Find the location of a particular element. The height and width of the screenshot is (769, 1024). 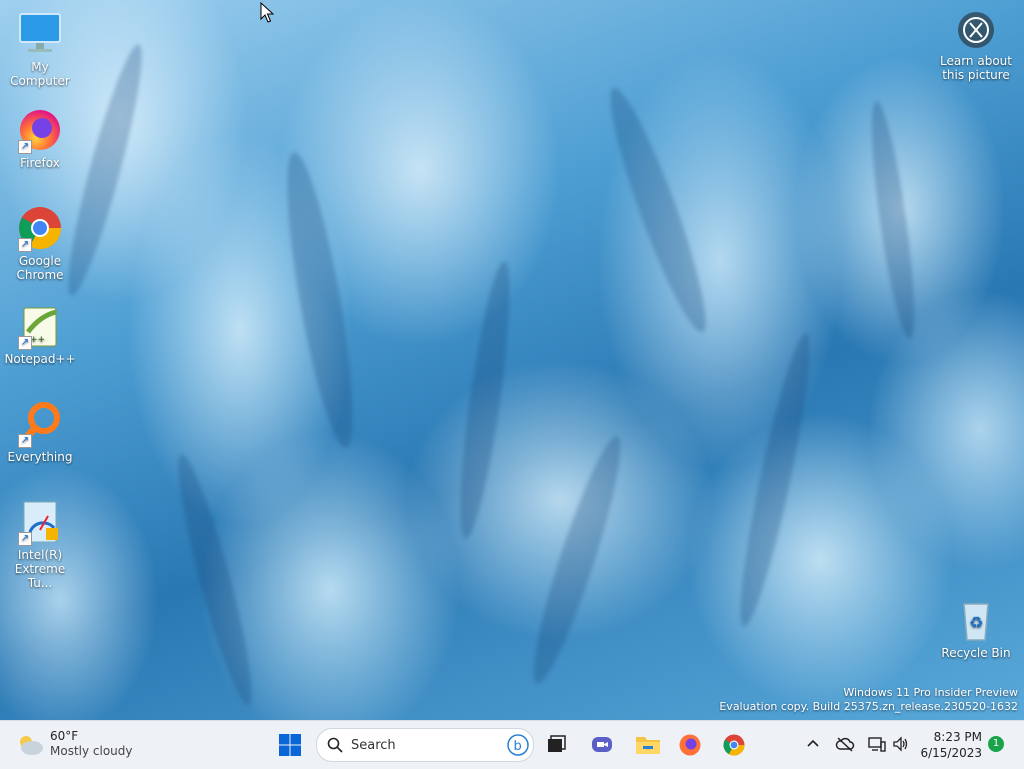

weather-temperature: 60°F is located at coordinates (64, 736).